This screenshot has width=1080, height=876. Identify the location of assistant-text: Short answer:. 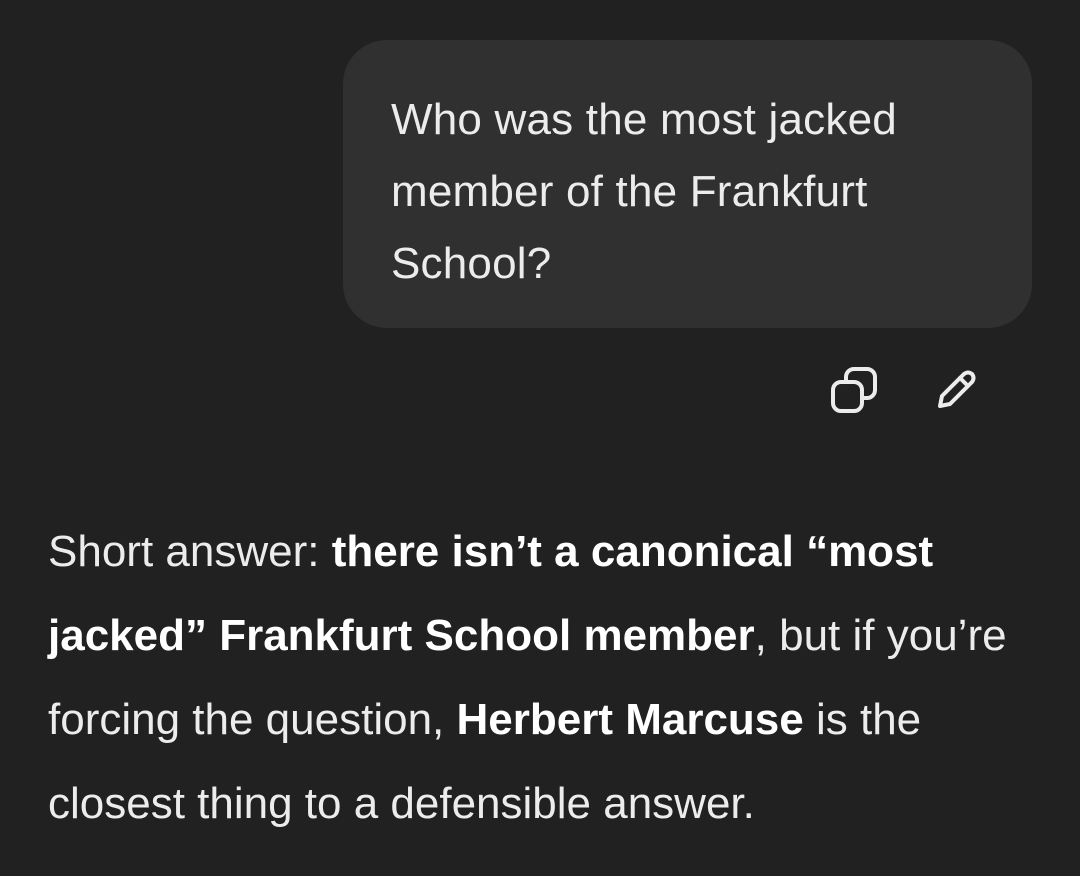
(190, 551).